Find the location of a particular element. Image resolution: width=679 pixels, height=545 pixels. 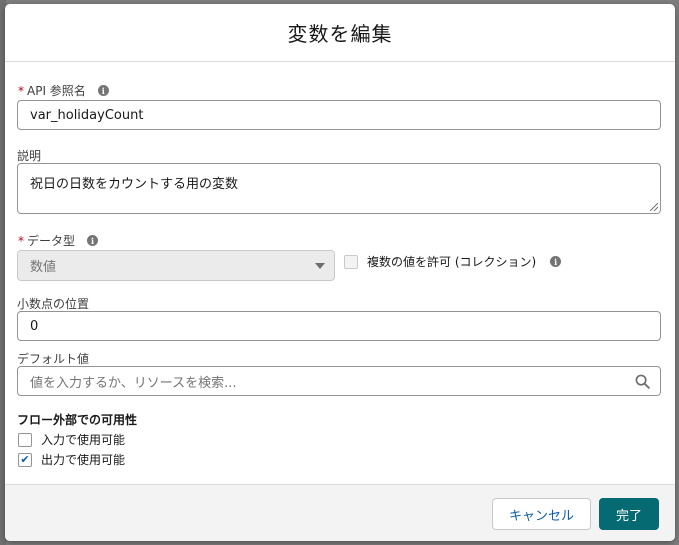

cancel-button: キャンセル is located at coordinates (541, 514).